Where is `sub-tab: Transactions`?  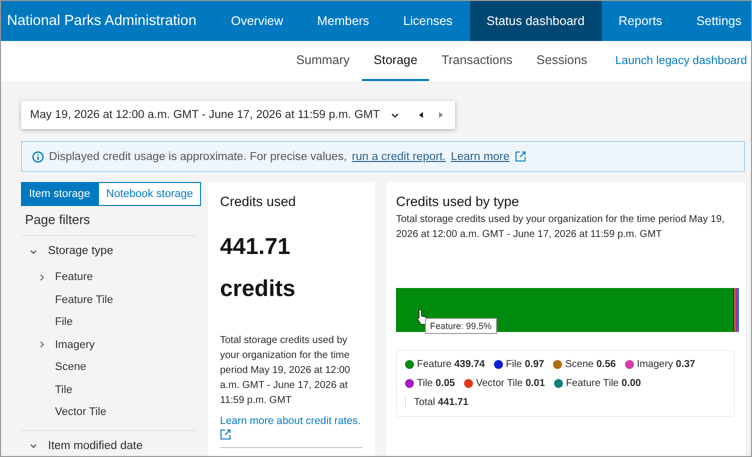 sub-tab: Transactions is located at coordinates (477, 61).